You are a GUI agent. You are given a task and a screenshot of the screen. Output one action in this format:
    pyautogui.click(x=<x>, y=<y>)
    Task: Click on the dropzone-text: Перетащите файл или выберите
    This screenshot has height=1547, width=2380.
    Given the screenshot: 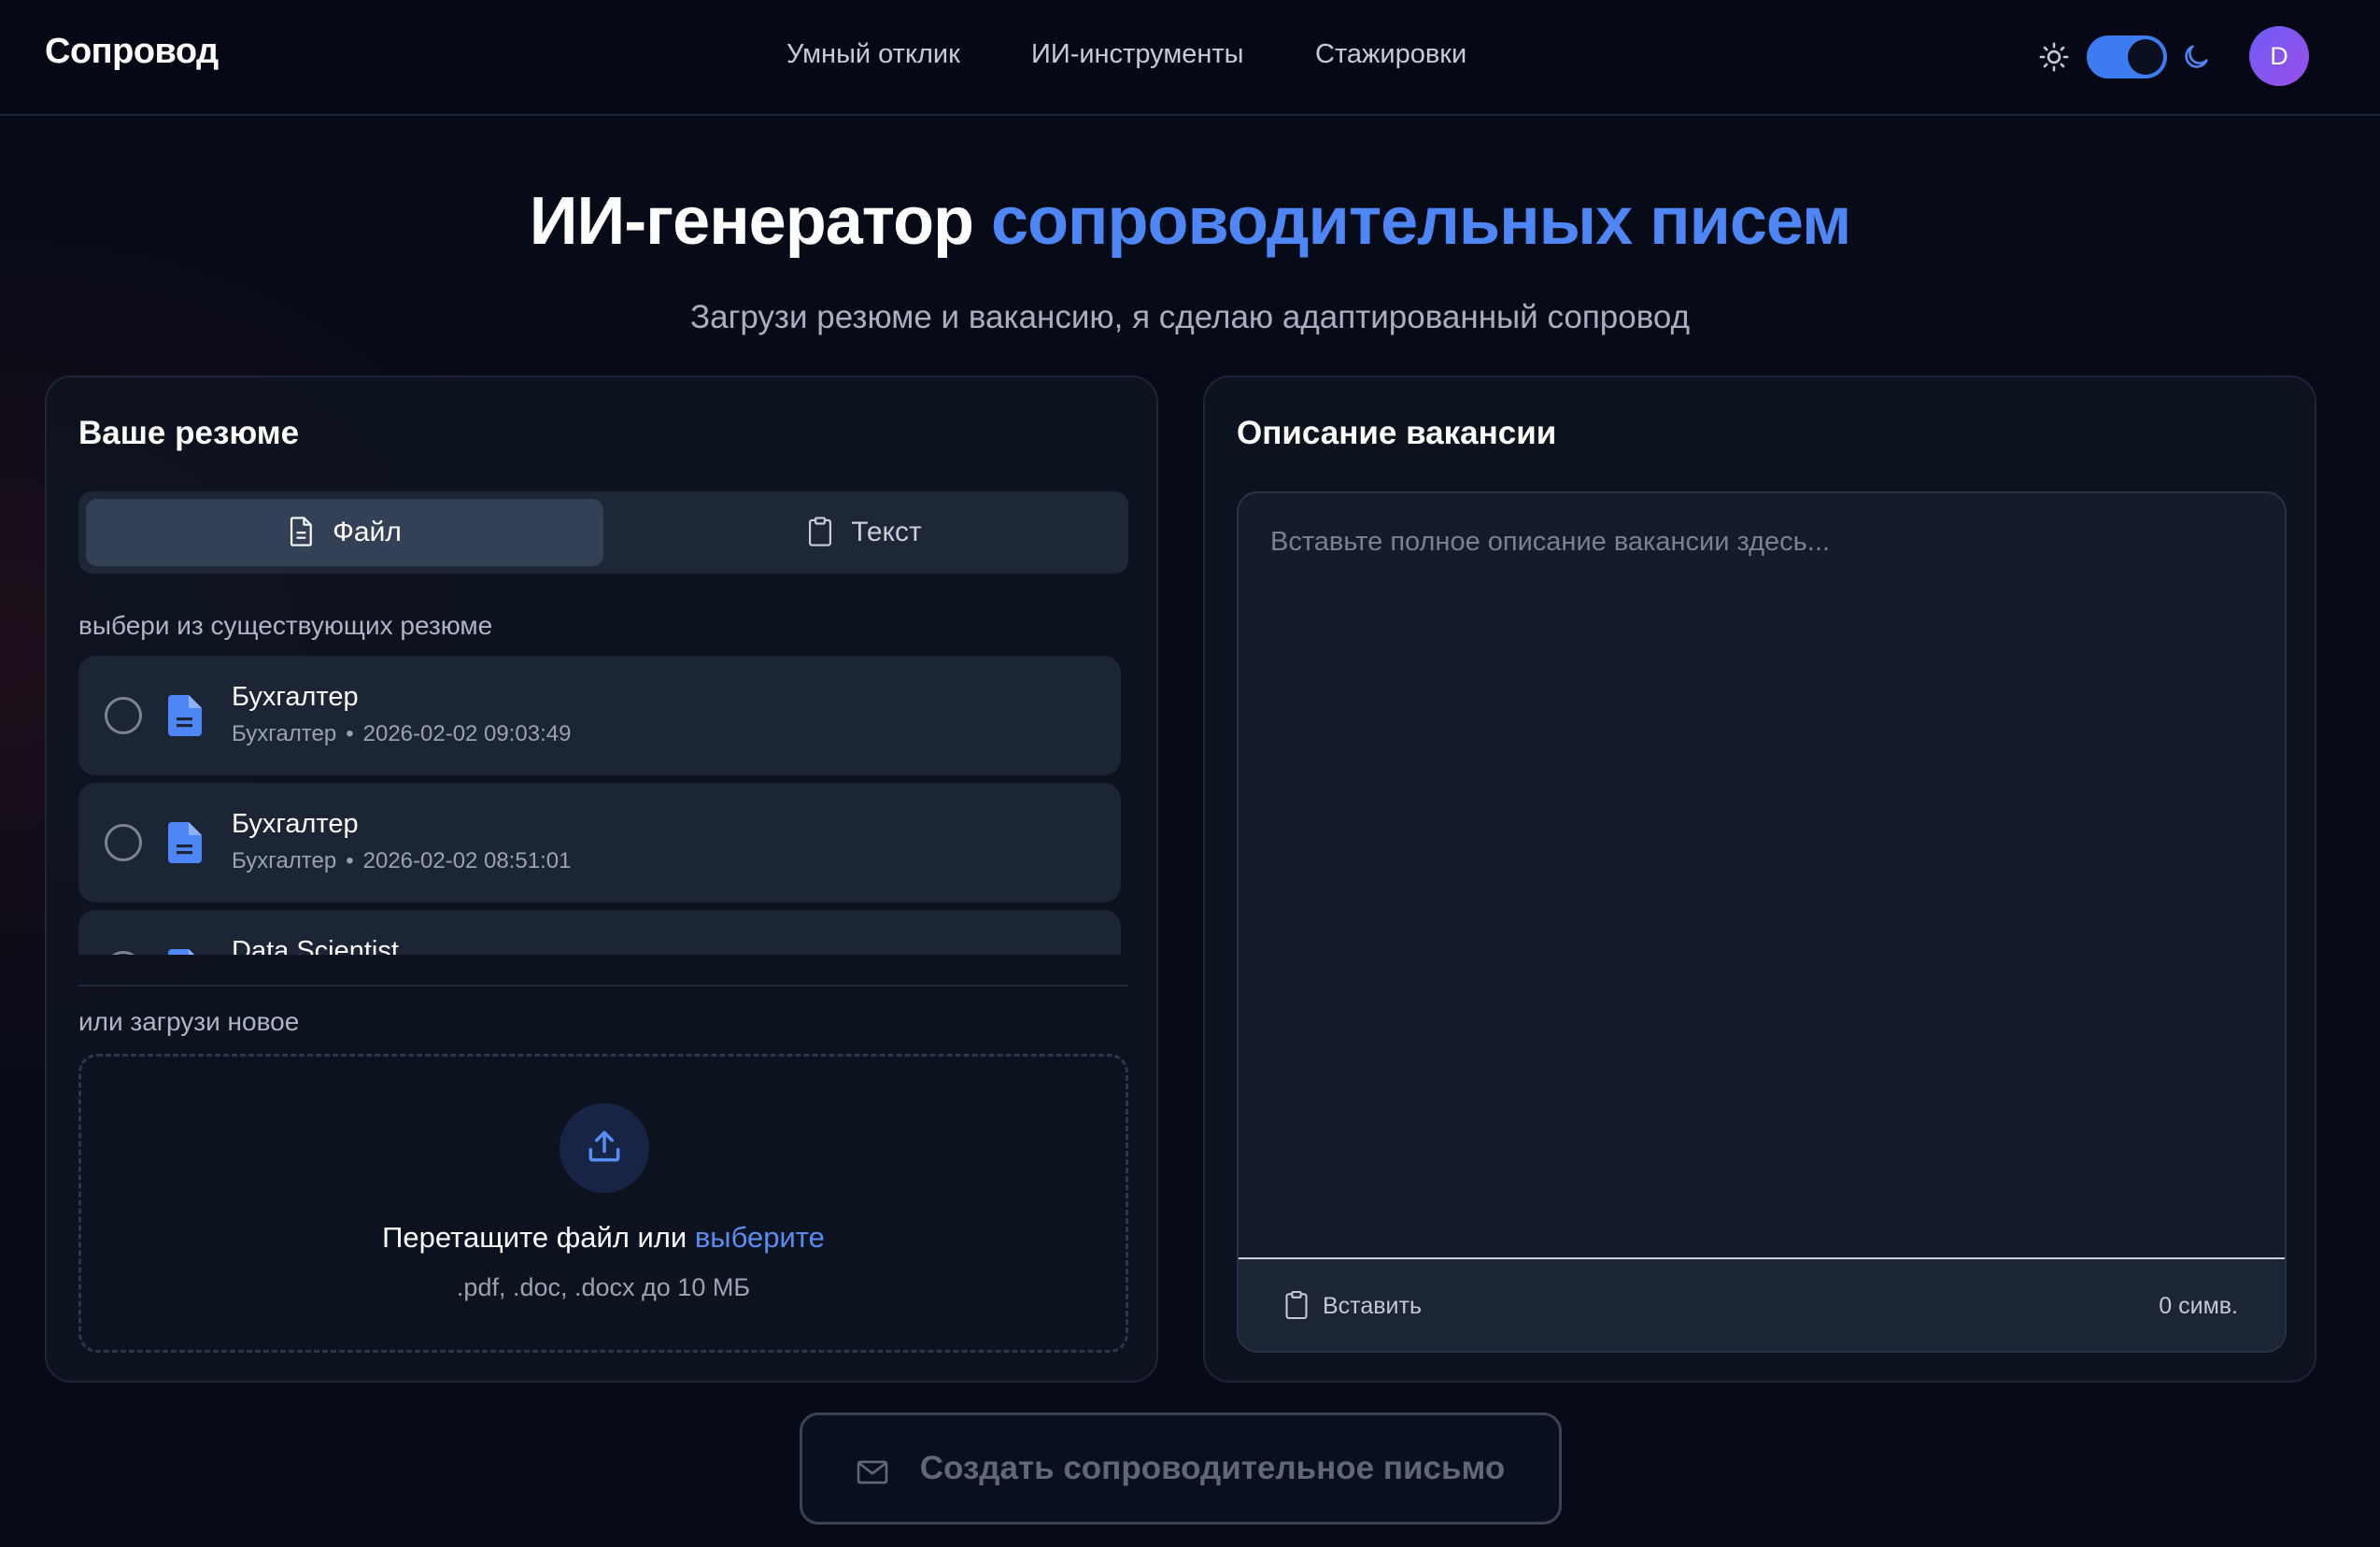 What is the action you would take?
    pyautogui.click(x=603, y=1238)
    